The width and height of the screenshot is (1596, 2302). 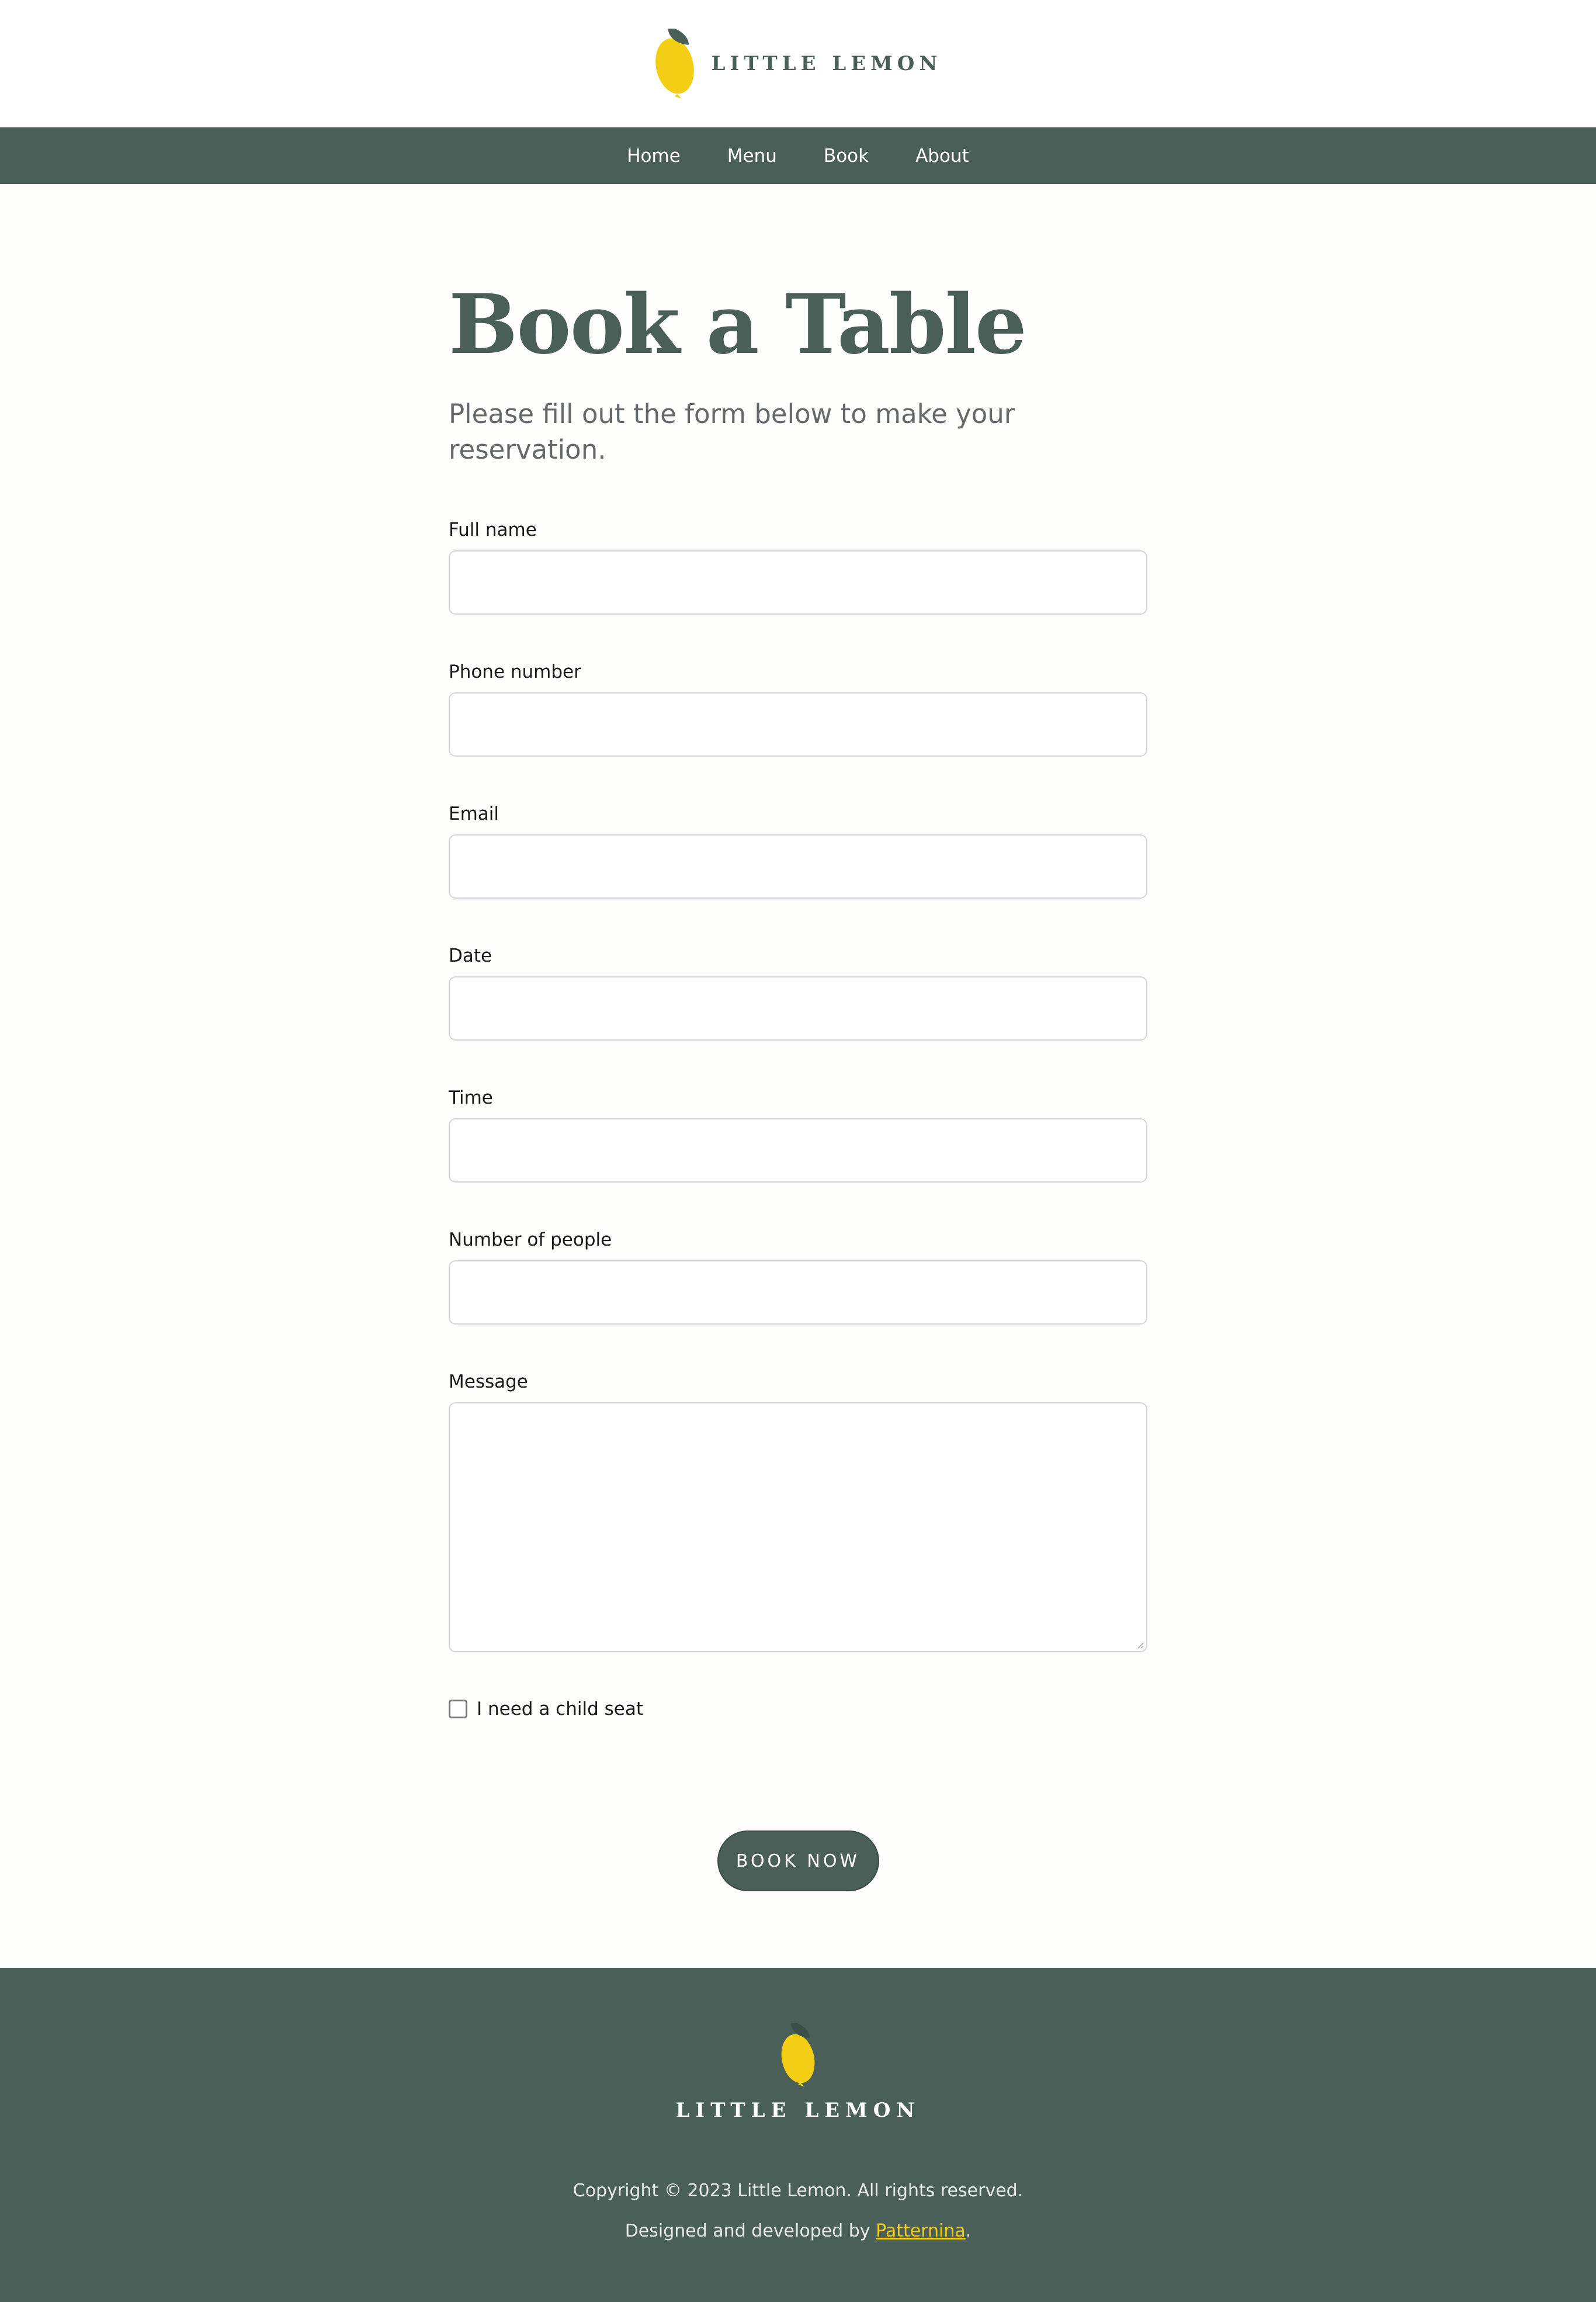 I want to click on nav-item-about: About, so click(x=942, y=156).